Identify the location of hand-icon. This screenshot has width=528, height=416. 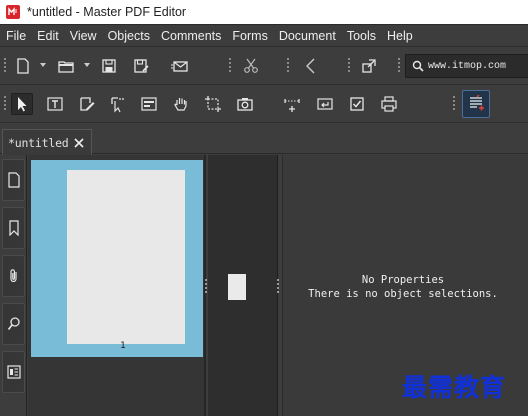
(181, 104).